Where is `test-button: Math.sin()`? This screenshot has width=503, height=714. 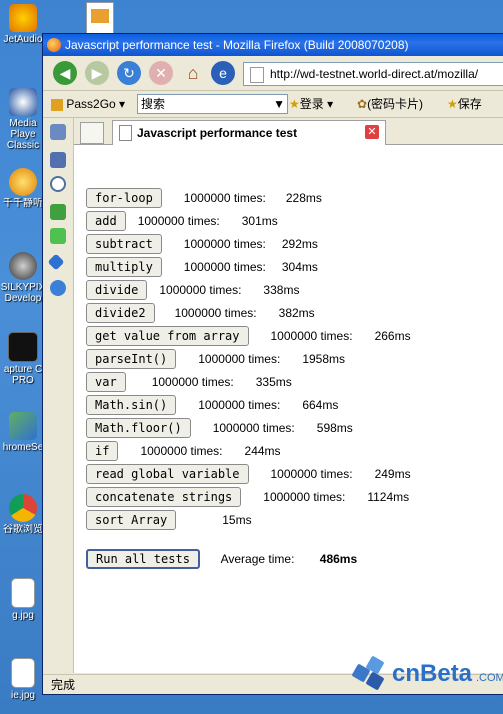
test-button: Math.sin() is located at coordinates (131, 405).